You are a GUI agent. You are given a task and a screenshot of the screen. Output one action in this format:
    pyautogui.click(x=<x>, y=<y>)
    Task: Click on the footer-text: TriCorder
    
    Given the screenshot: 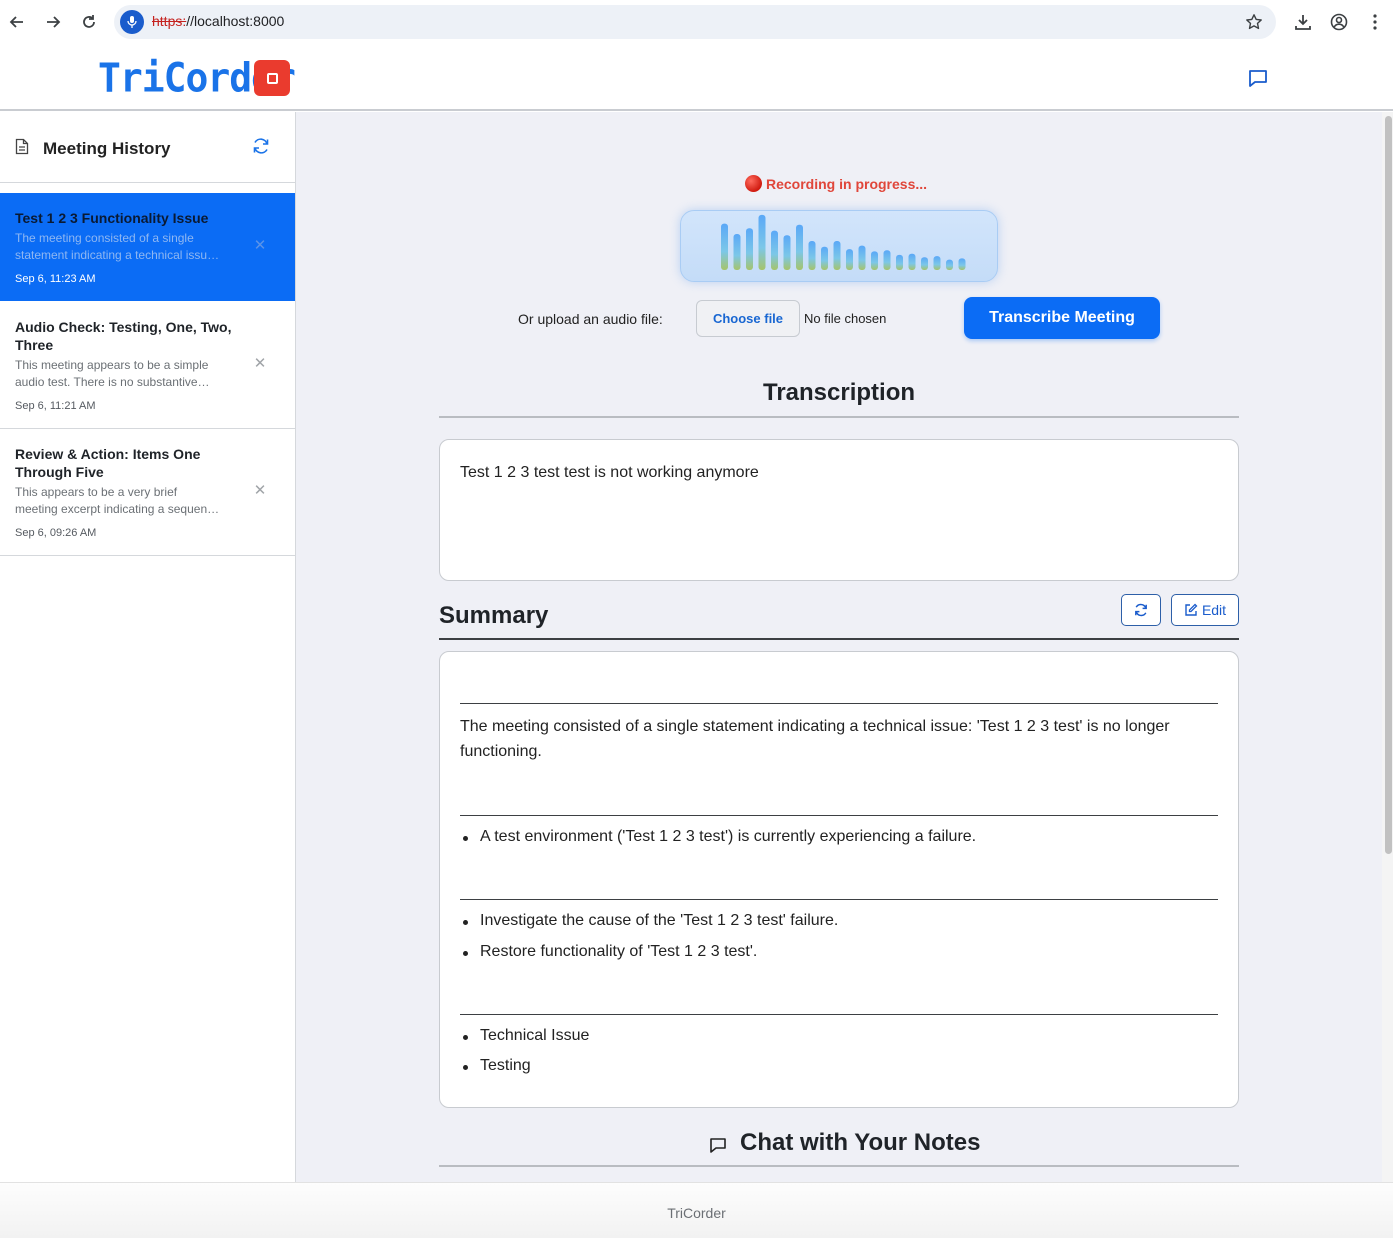 What is the action you would take?
    pyautogui.click(x=696, y=1213)
    